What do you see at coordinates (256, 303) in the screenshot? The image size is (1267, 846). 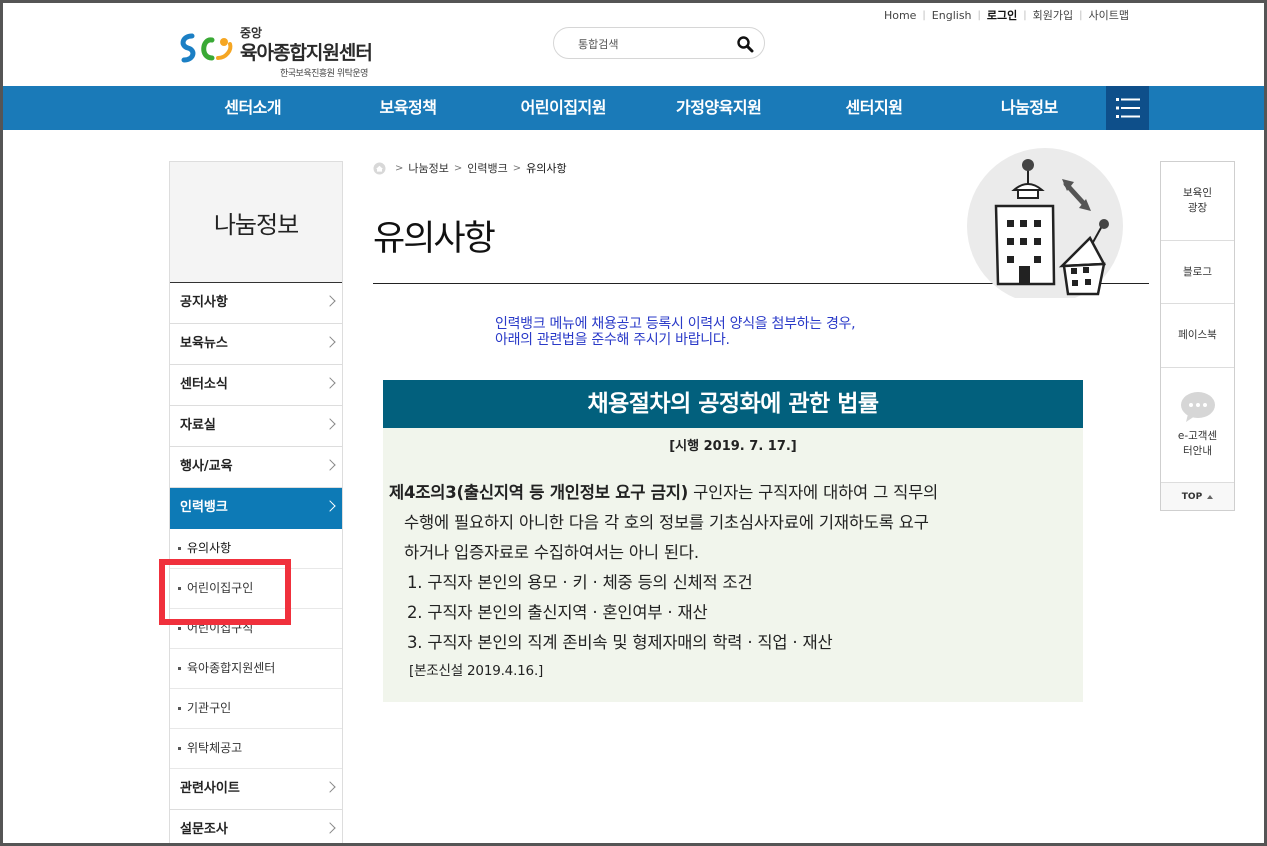 I see `lnb-item-notice: 공지사항` at bounding box center [256, 303].